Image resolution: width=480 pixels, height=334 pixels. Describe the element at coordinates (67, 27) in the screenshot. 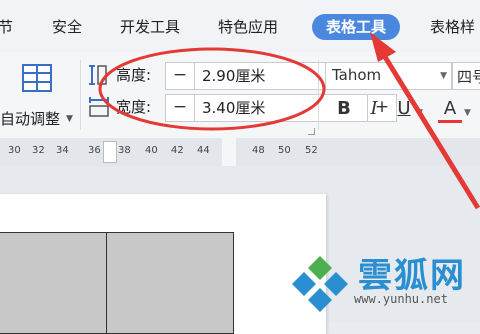

I see `tab-security: 安全` at that location.